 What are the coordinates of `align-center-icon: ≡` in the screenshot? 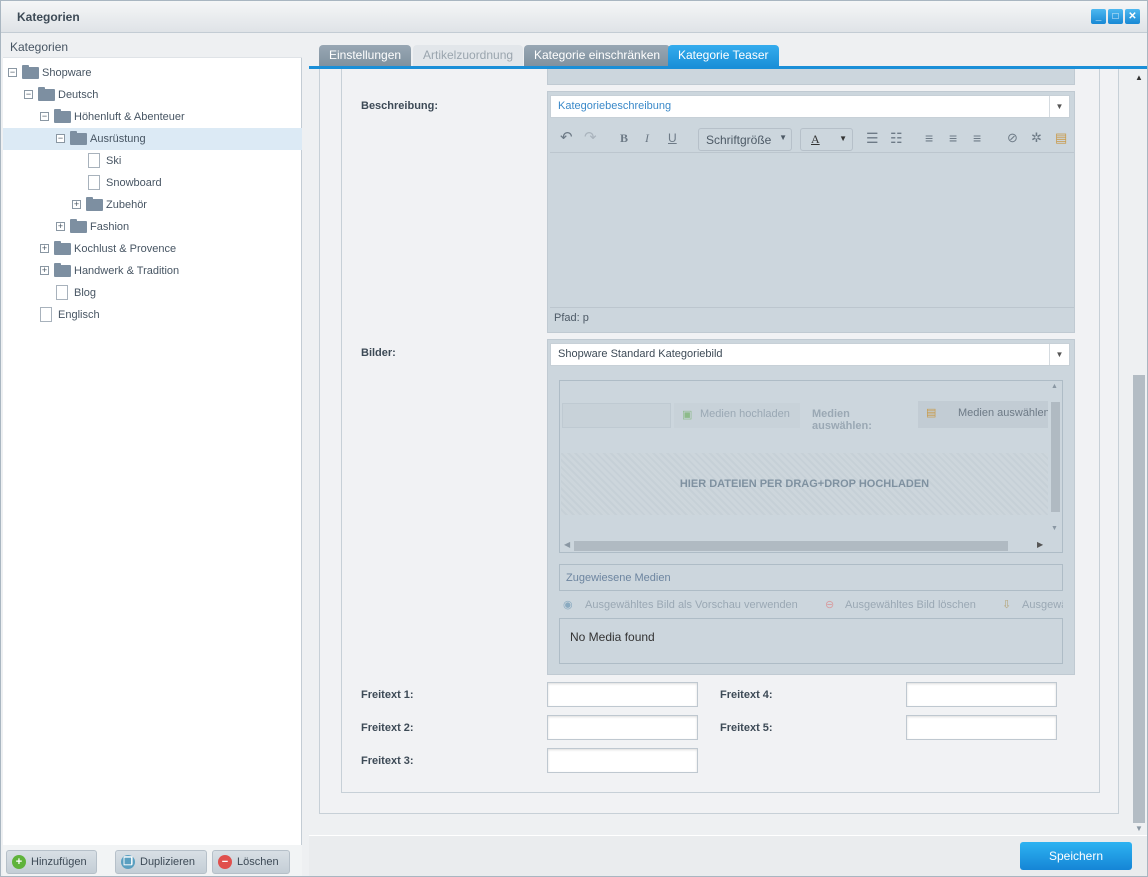 It's located at (953, 138).